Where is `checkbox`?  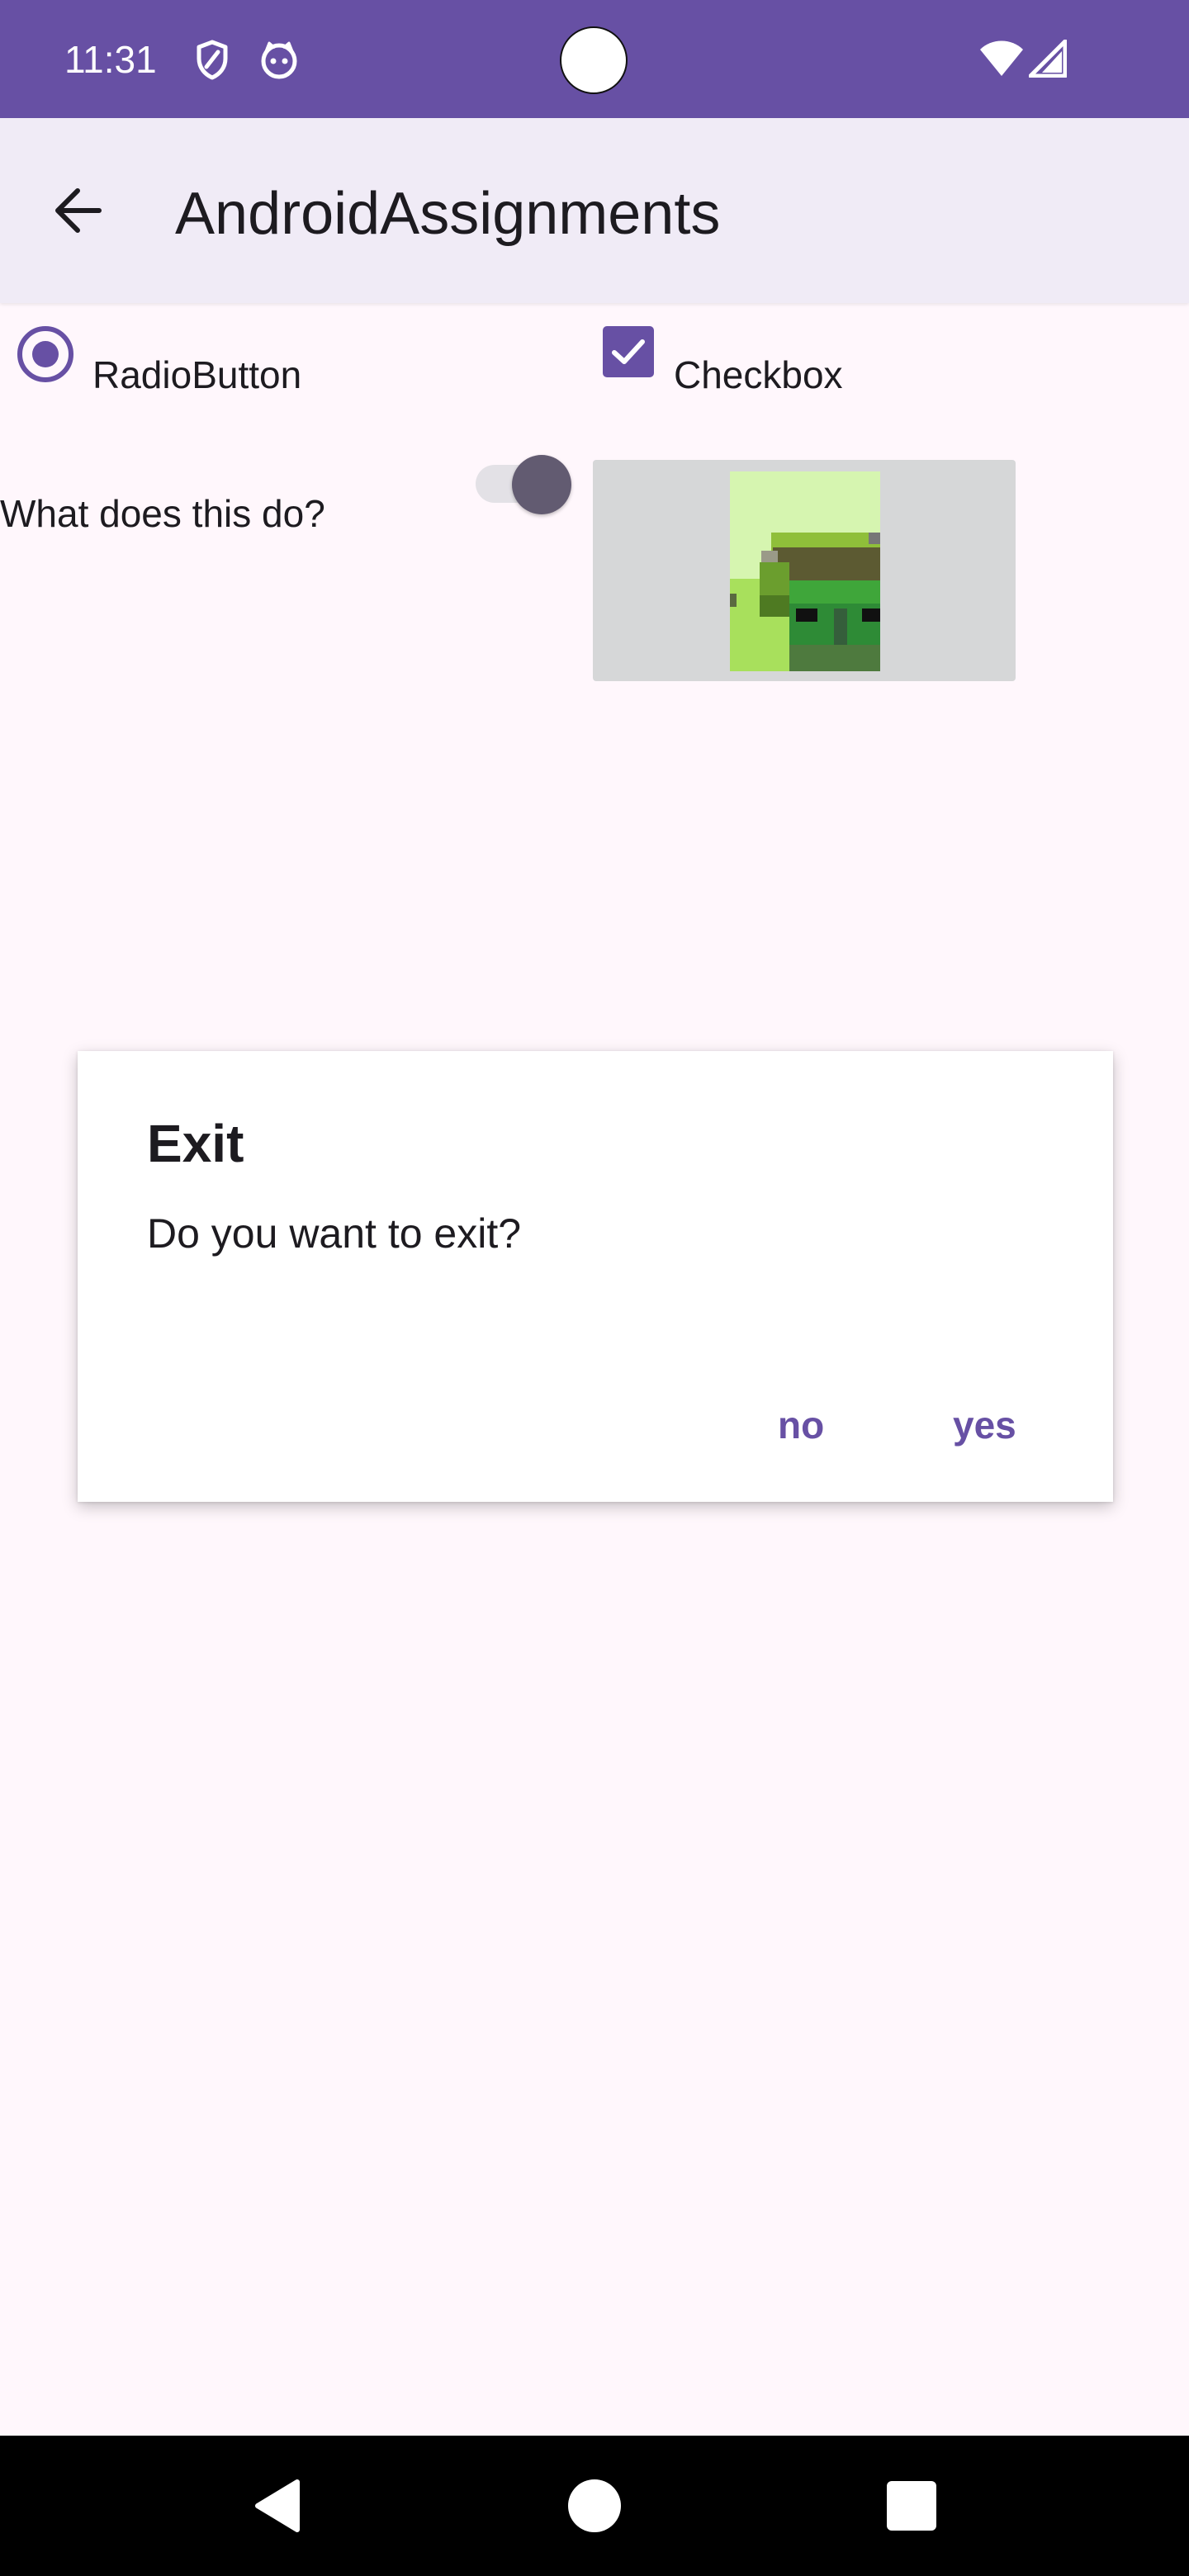
checkbox is located at coordinates (628, 351).